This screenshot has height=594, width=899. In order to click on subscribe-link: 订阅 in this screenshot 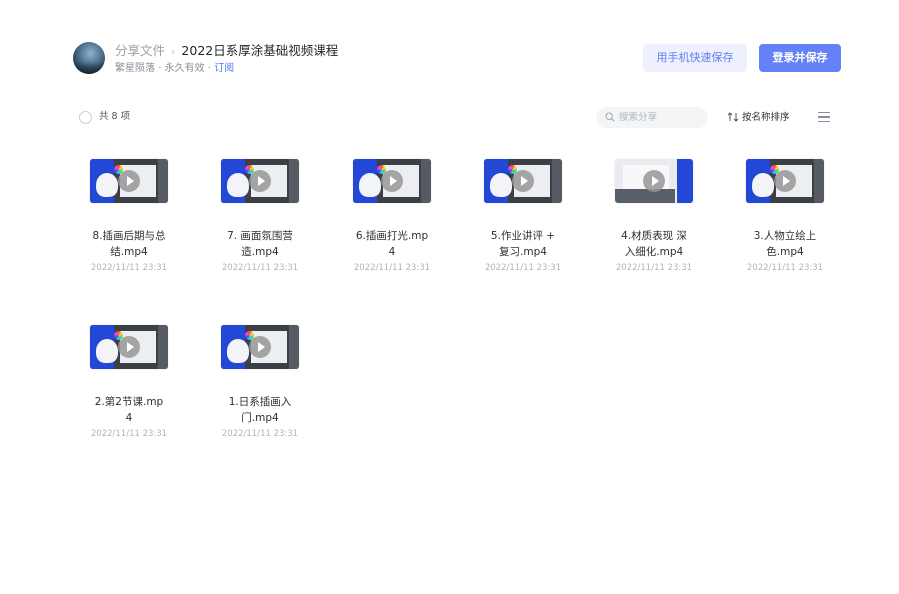, I will do `click(224, 68)`.